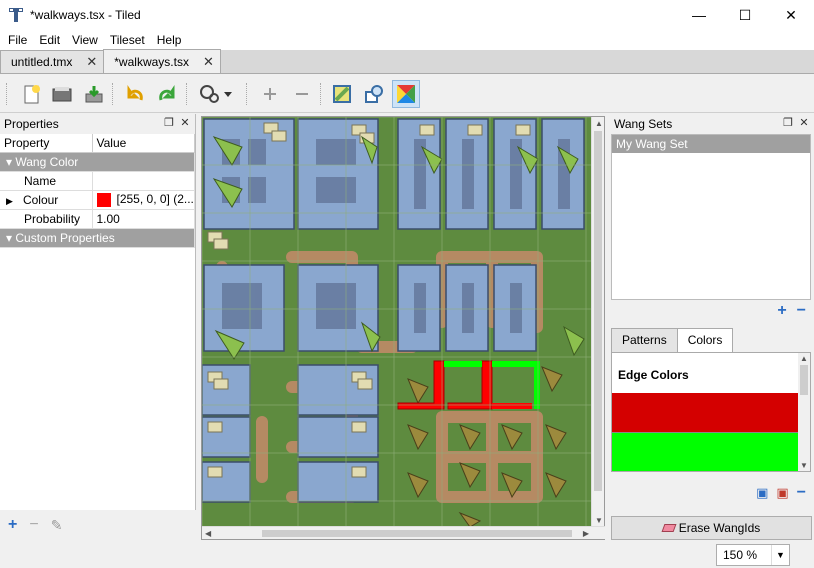 This screenshot has width=814, height=568. What do you see at coordinates (162, 61) in the screenshot?
I see `tab-walkways-tsx: *walkways.tsx ✕` at bounding box center [162, 61].